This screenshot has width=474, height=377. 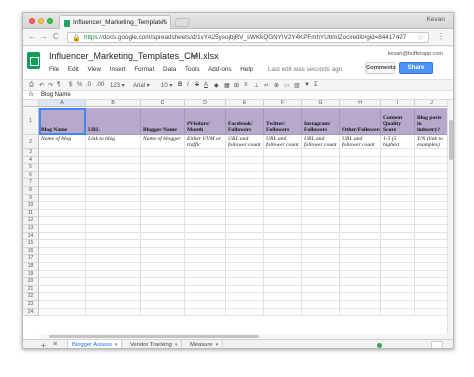 I want to click on guidance-cell-c: Name of blogger, so click(x=163, y=142).